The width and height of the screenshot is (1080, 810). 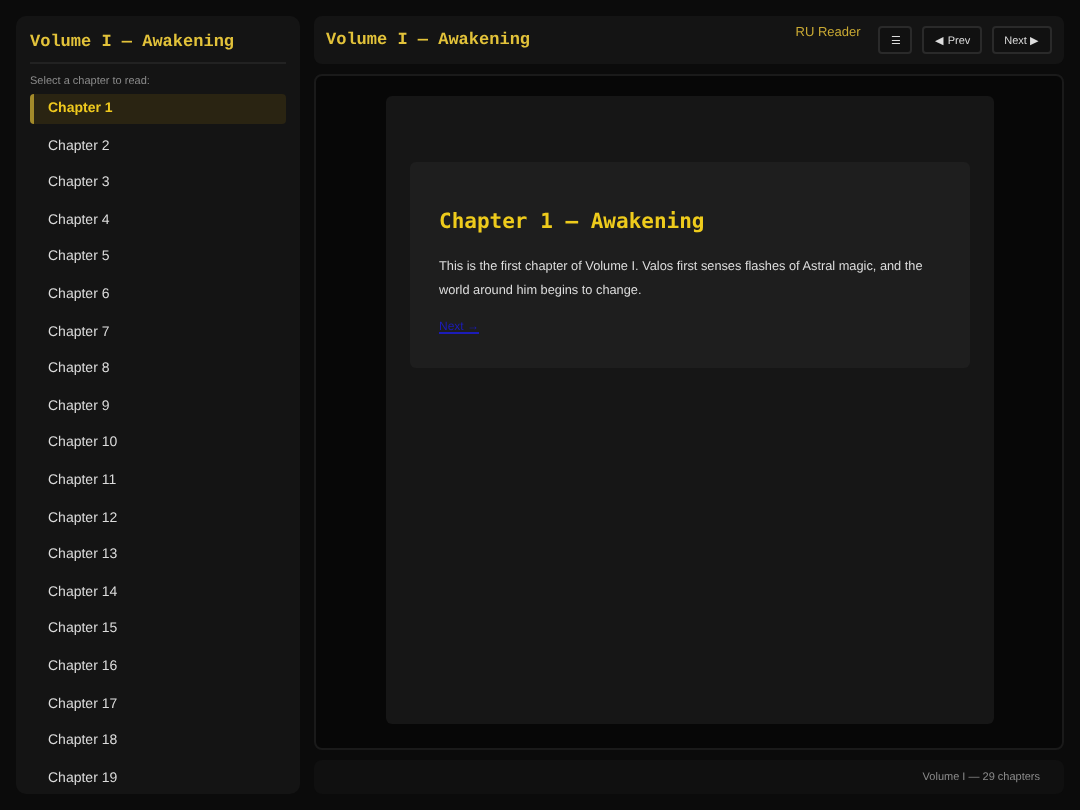 What do you see at coordinates (573, 222) in the screenshot?
I see `chapter-title: Chapter 1 — Awakening` at bounding box center [573, 222].